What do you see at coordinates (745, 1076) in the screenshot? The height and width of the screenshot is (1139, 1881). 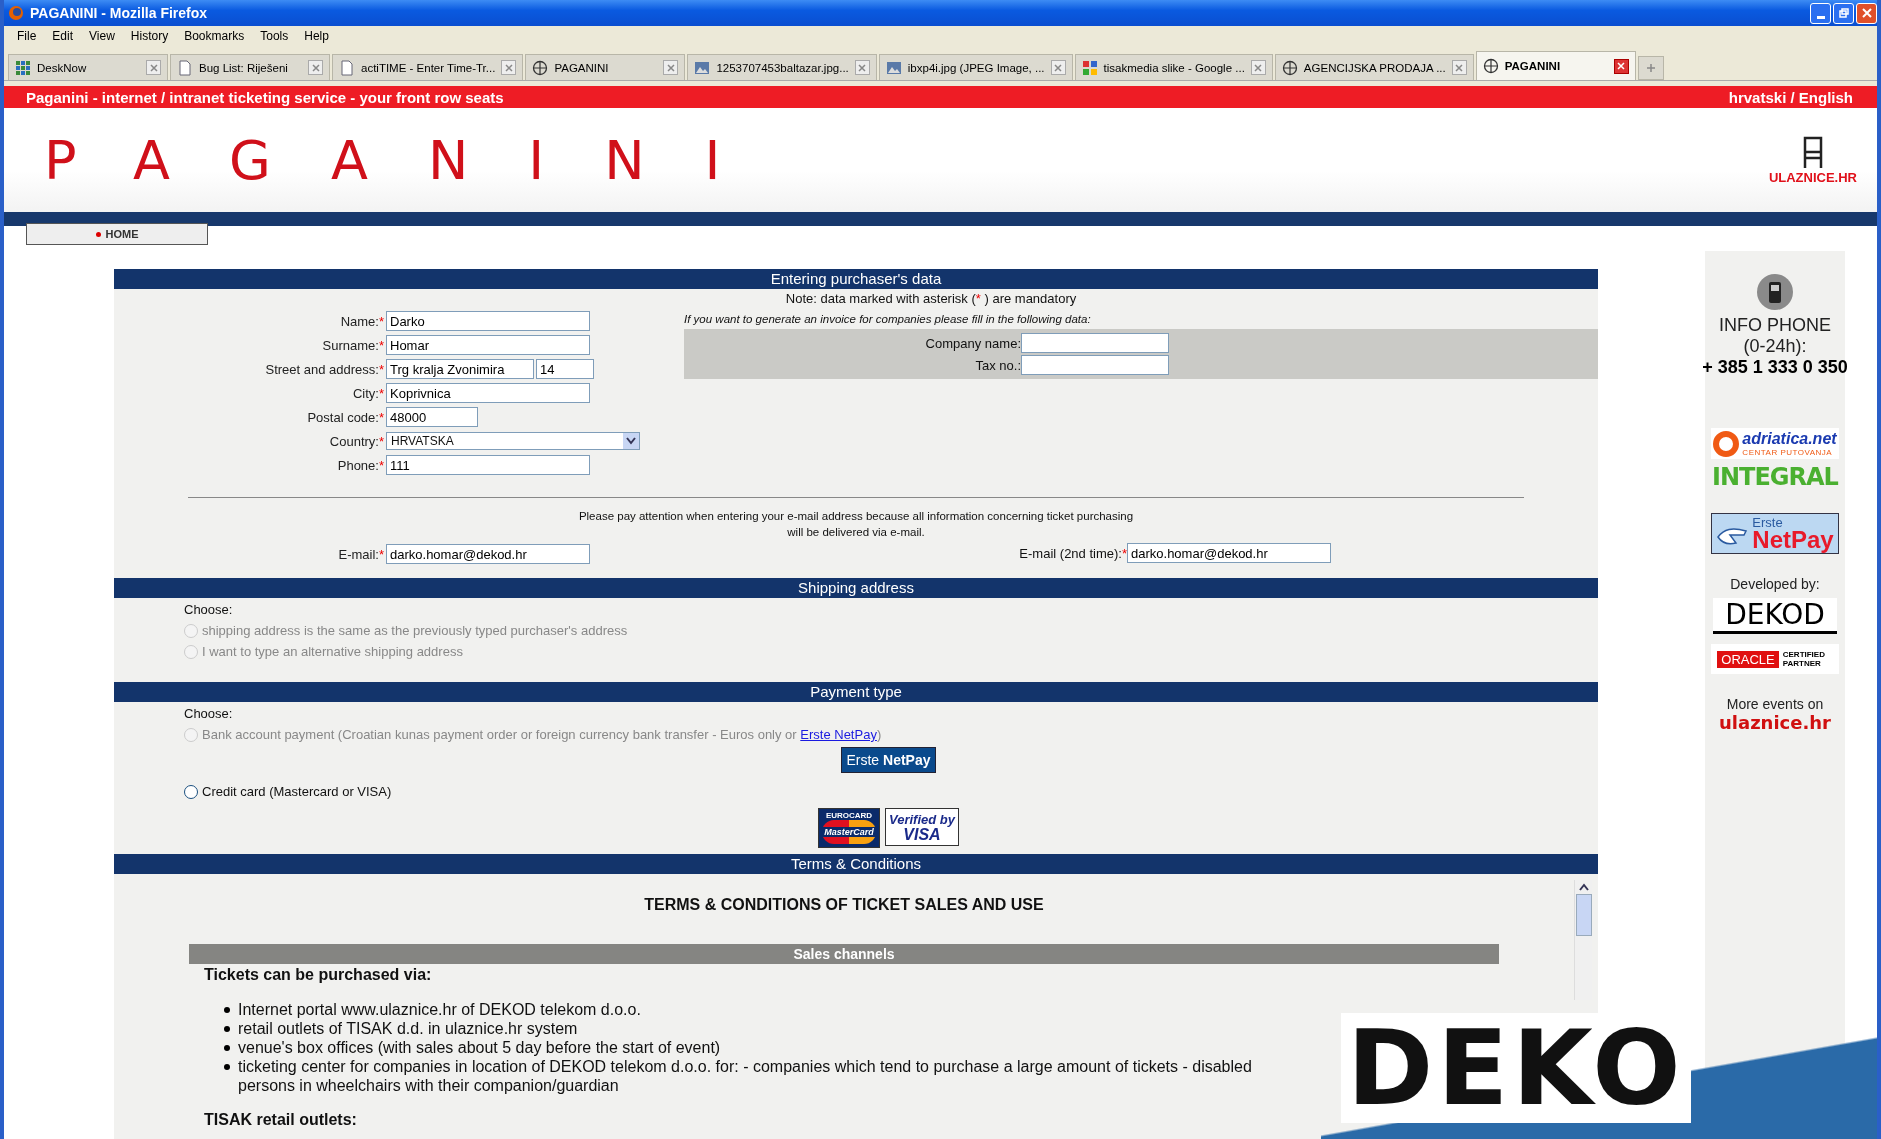 I see `list-item-text: ticketing center for companies in location of DEKOD telekom d.o.o. for: - companies which tend to purchase a large amount of tickets - disabled persons in wheelchairs with their companion/guardian` at bounding box center [745, 1076].